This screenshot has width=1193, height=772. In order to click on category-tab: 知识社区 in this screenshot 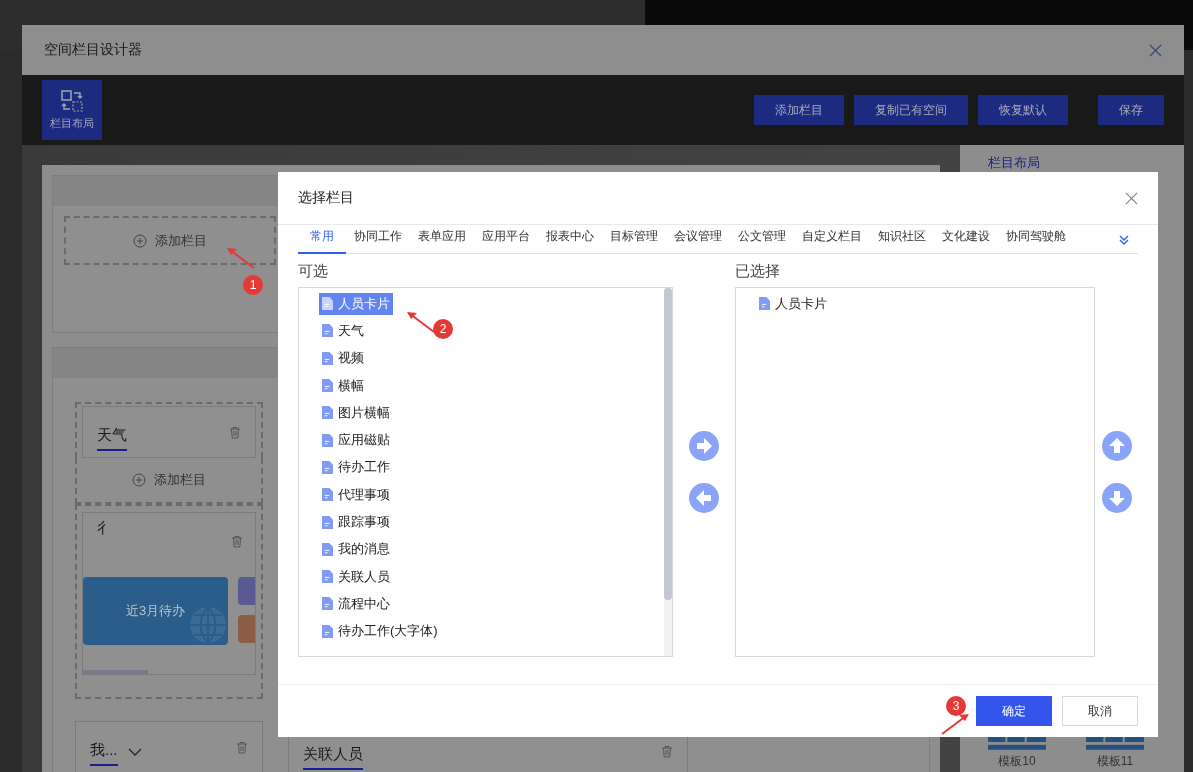, I will do `click(902, 240)`.